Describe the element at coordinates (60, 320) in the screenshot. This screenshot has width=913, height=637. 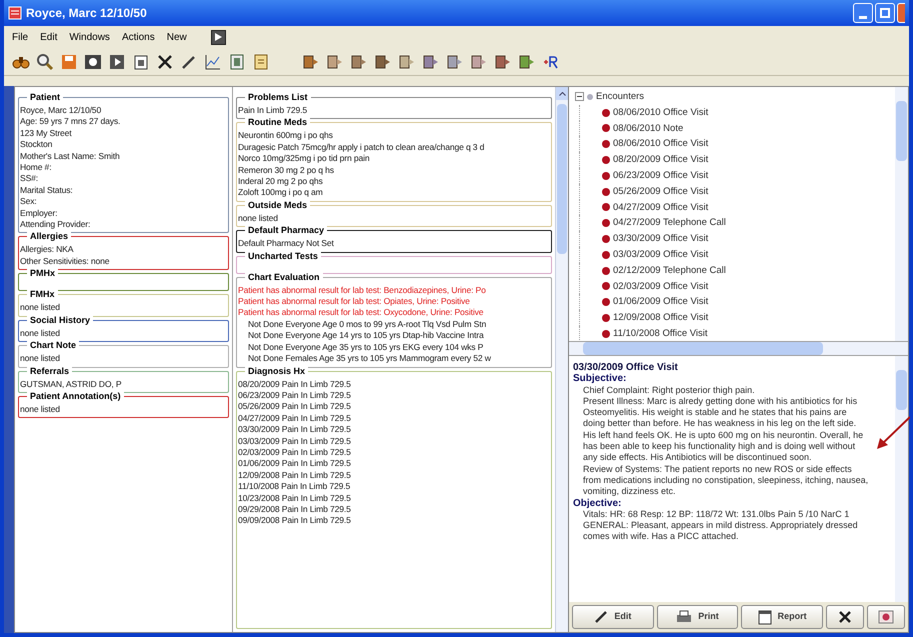
I see `section-title: Social History` at that location.